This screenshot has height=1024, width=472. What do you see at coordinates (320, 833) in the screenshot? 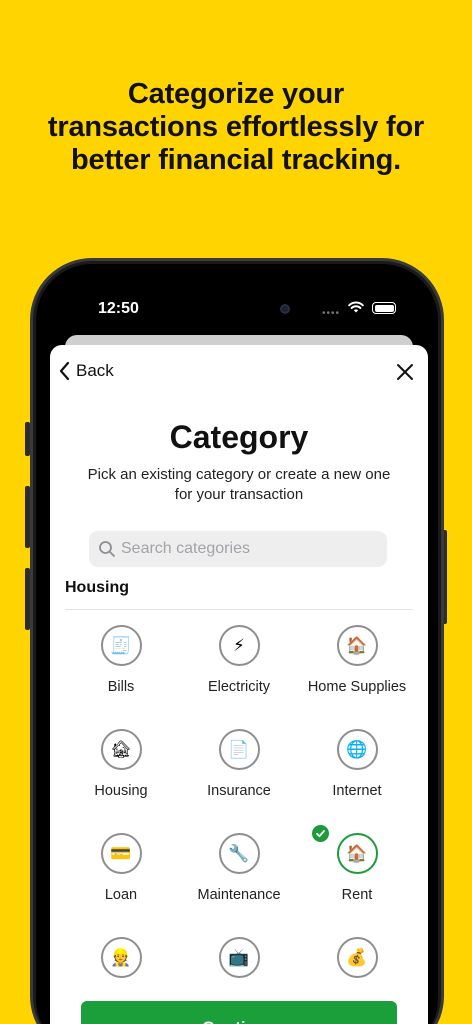
I see `checkmark-icon` at bounding box center [320, 833].